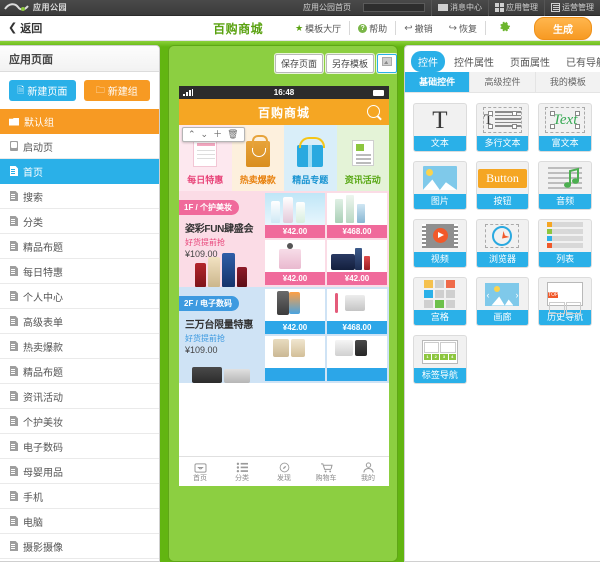 This screenshot has width=600, height=562. I want to click on sidebar-item-9: 精品布题, so click(79, 371).